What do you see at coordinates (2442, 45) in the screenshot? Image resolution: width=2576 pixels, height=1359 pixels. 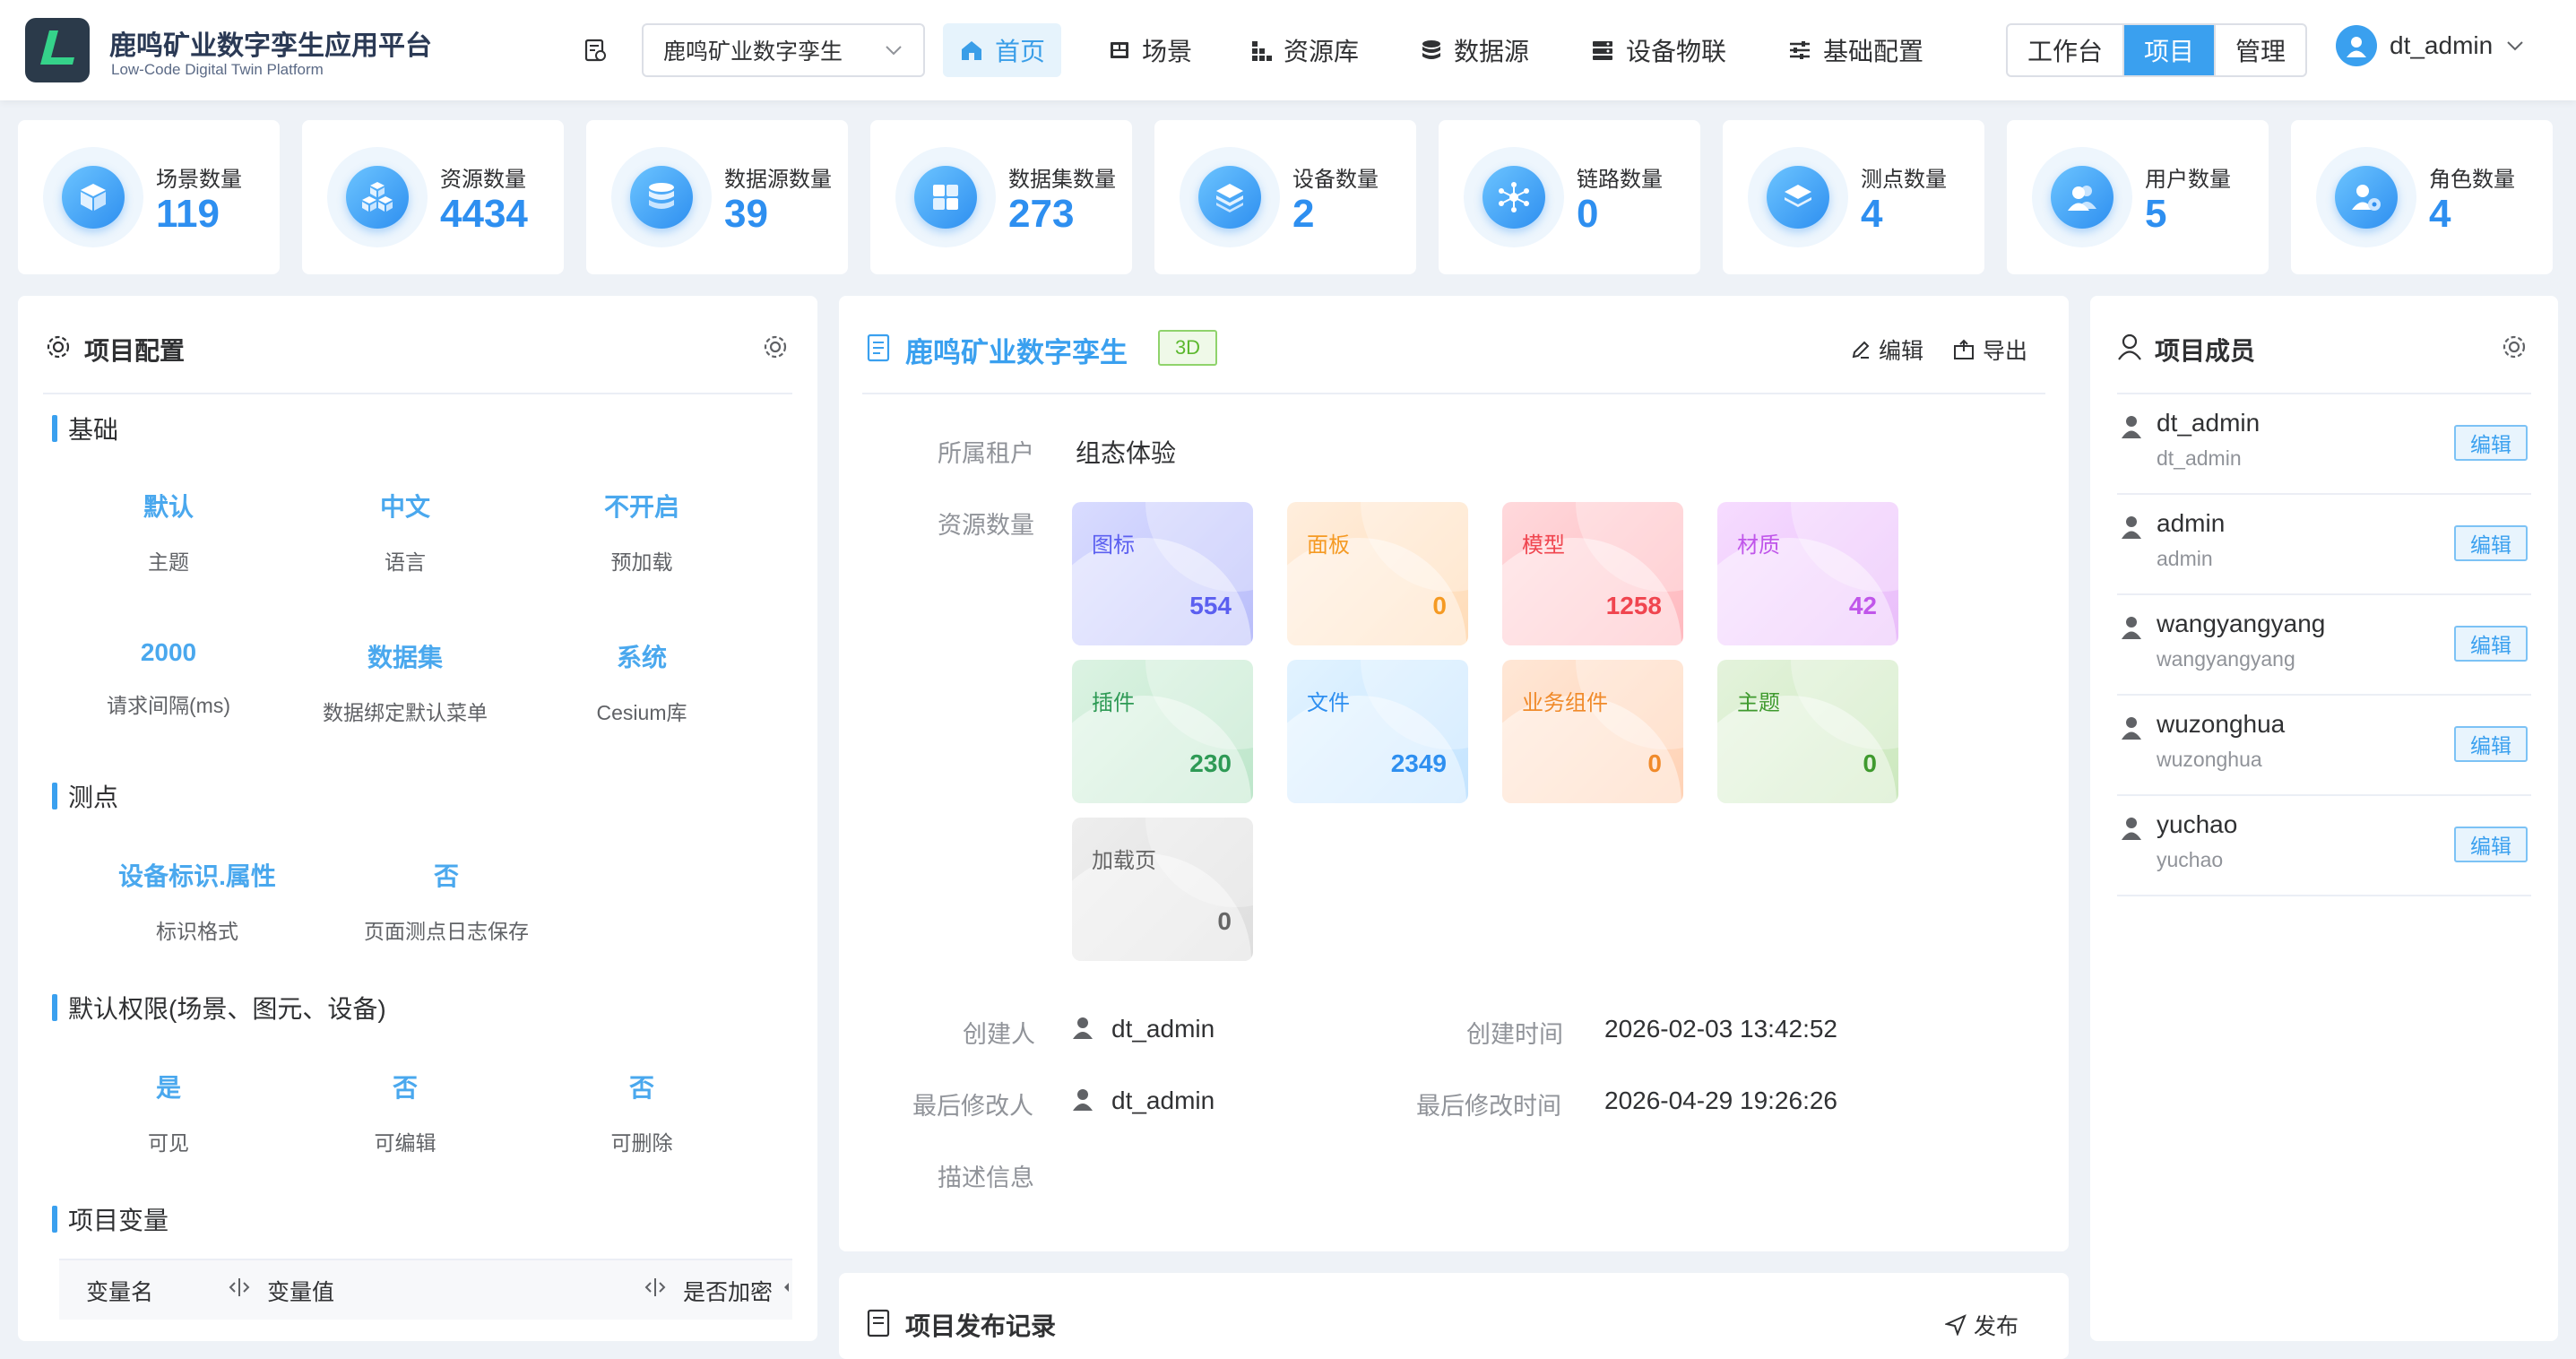 I see `user-name: dt_admin` at bounding box center [2442, 45].